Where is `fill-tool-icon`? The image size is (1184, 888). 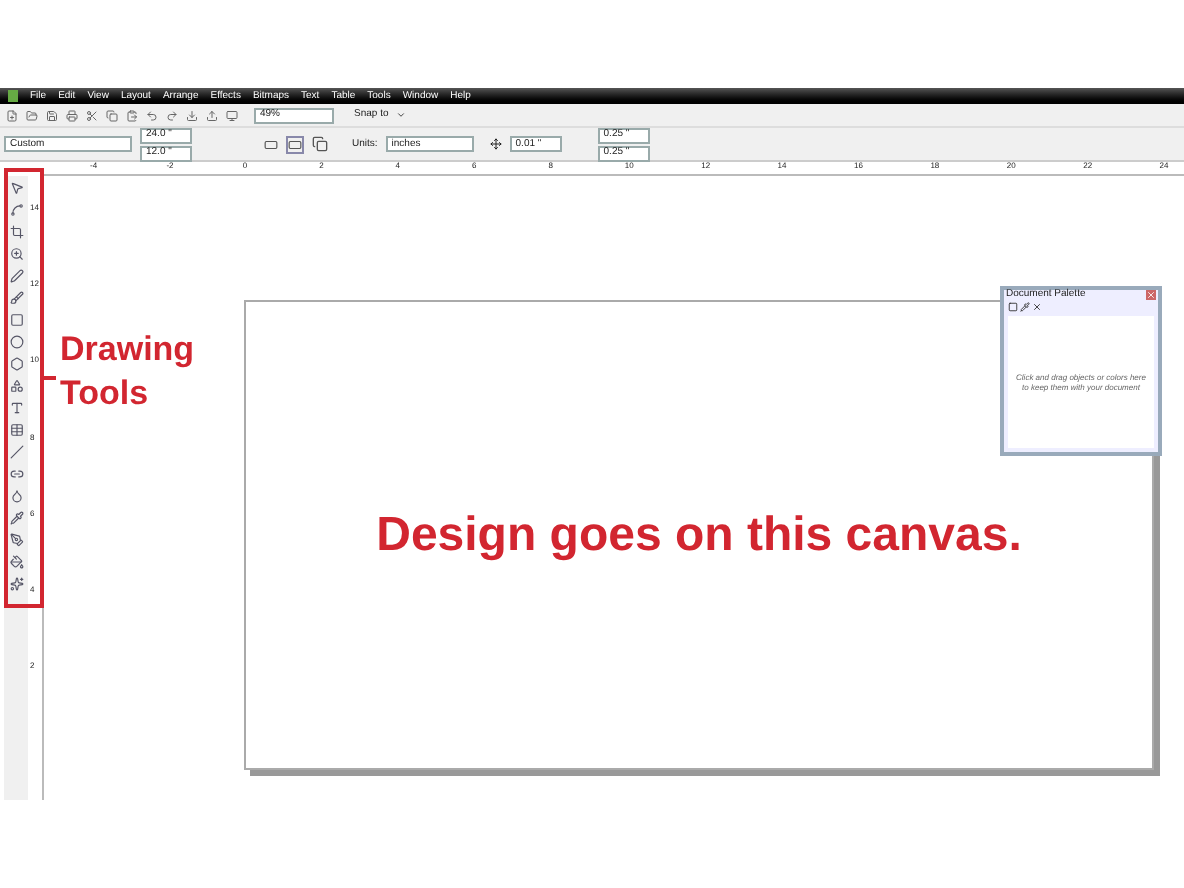
fill-tool-icon is located at coordinates (16, 562).